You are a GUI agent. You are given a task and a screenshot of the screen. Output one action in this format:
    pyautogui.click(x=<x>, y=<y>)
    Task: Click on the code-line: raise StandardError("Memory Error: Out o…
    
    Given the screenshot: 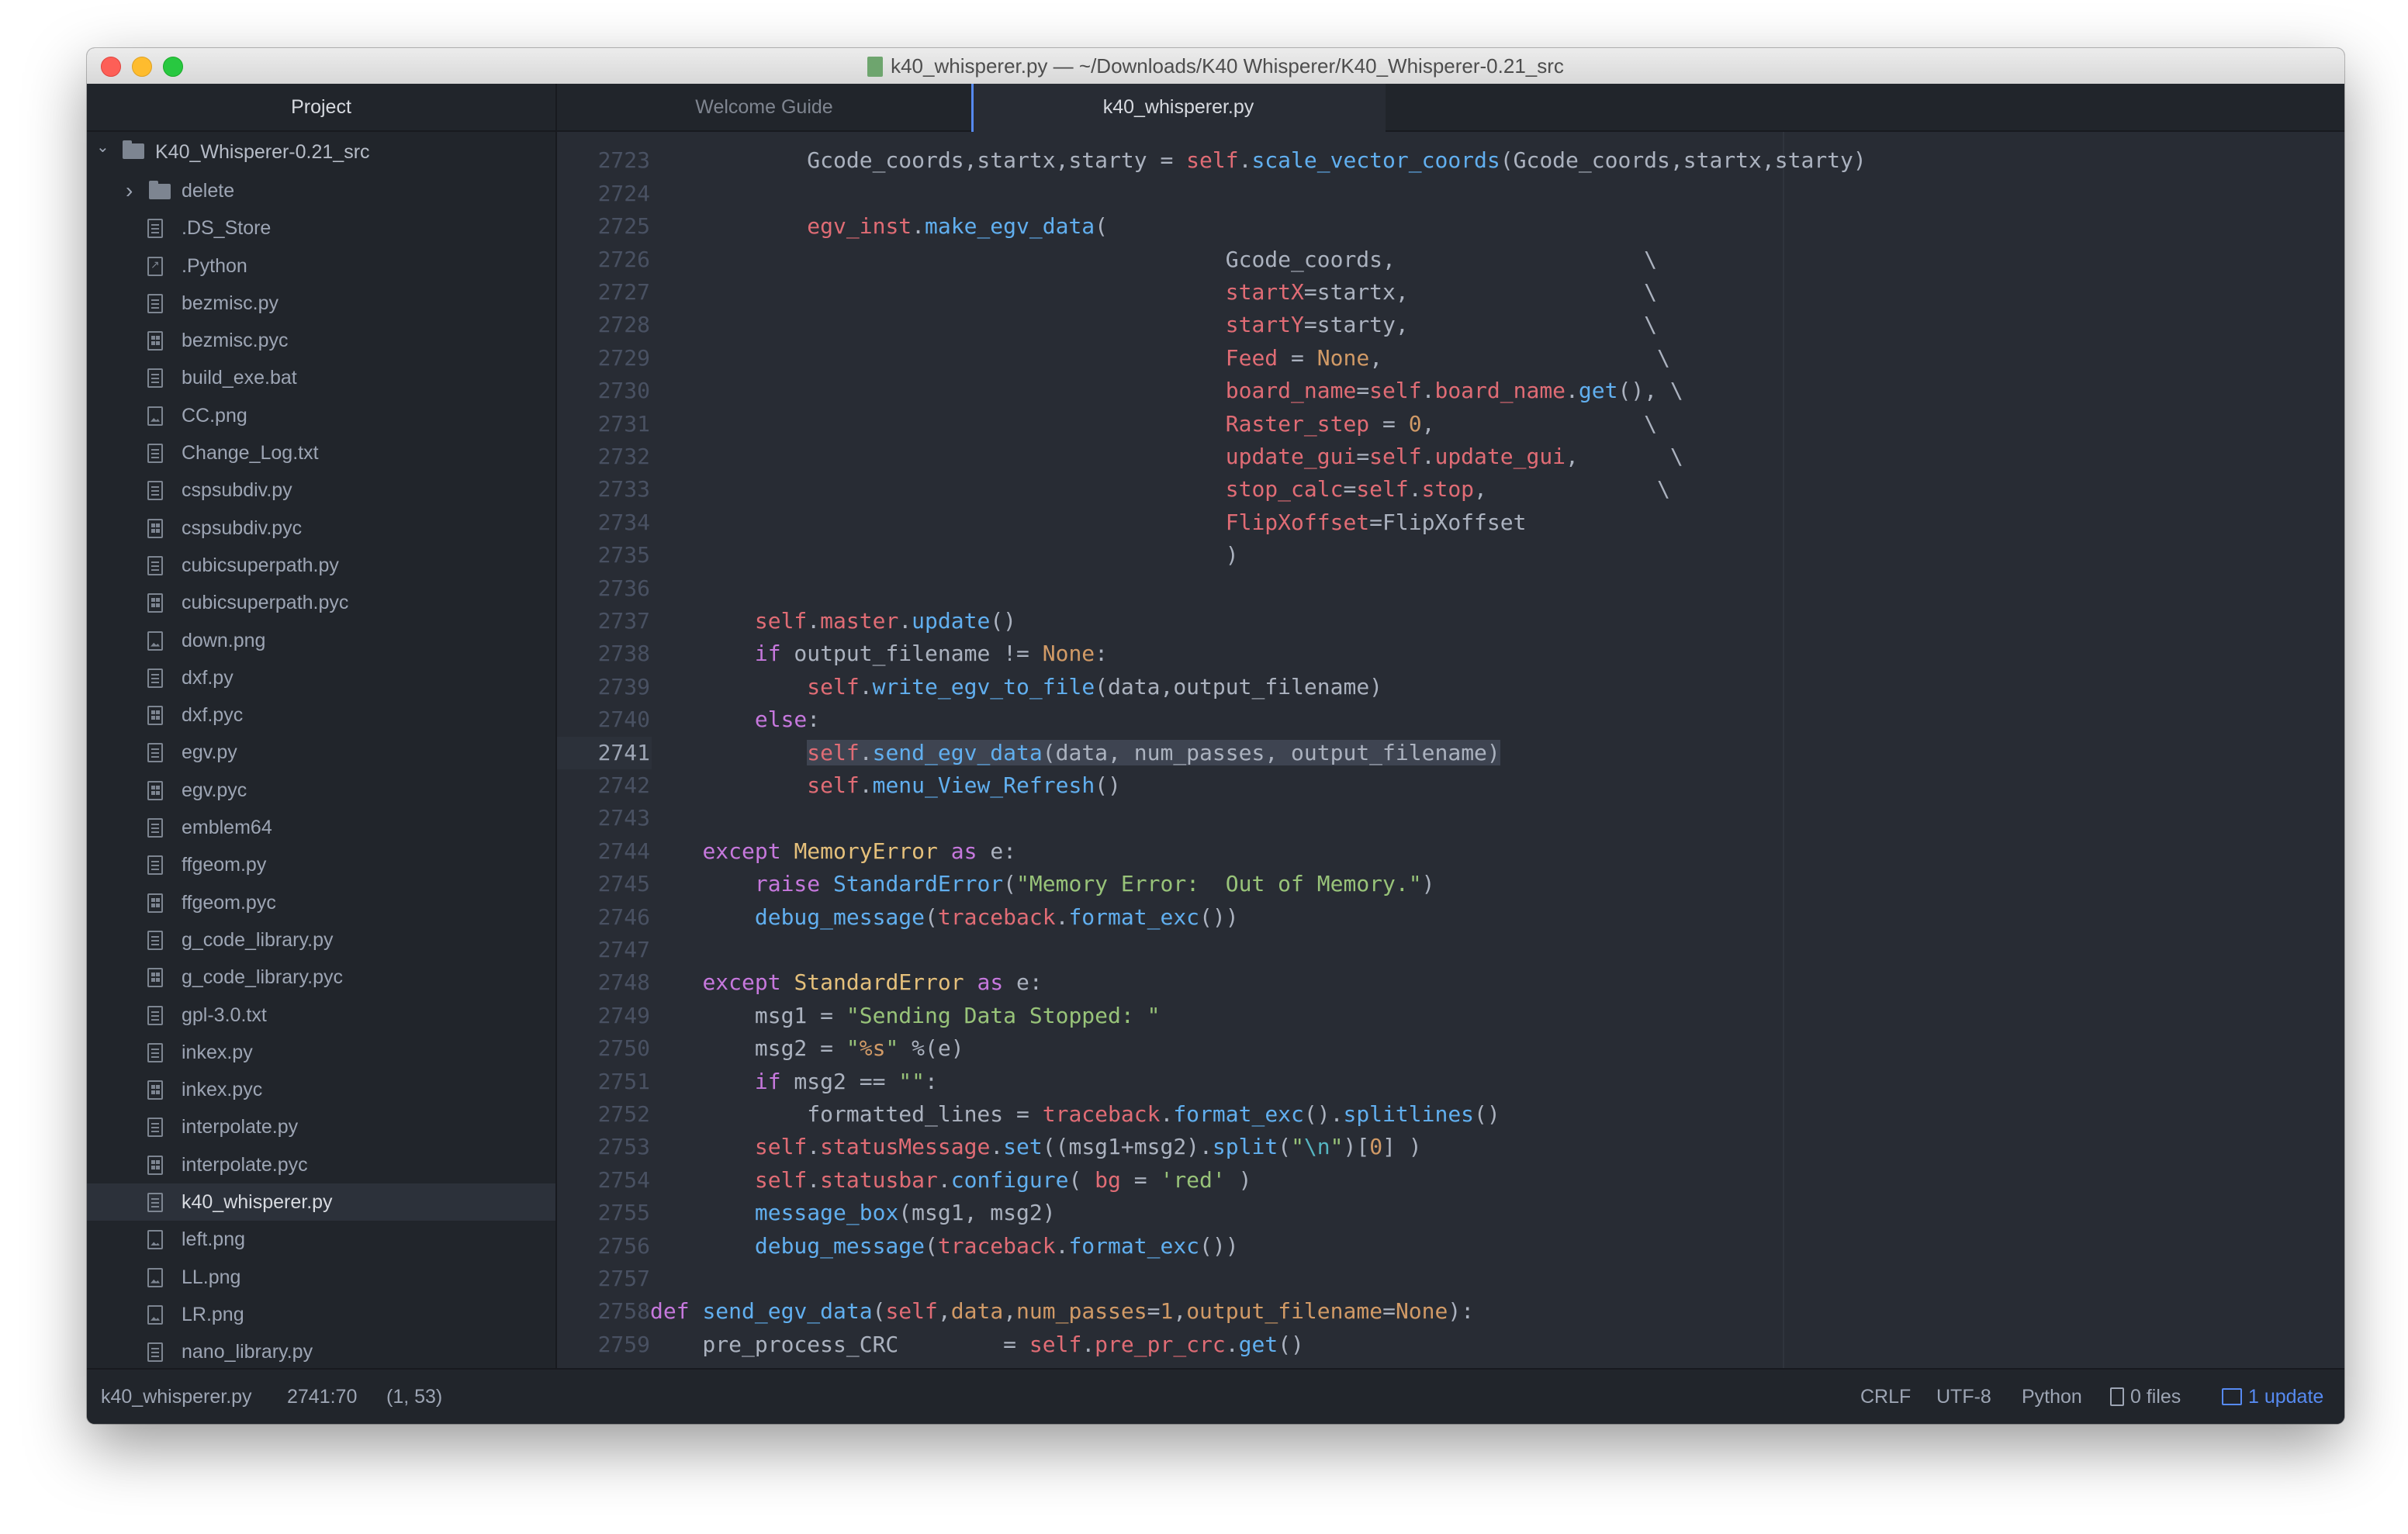 What is the action you would take?
    pyautogui.click(x=1042, y=884)
    